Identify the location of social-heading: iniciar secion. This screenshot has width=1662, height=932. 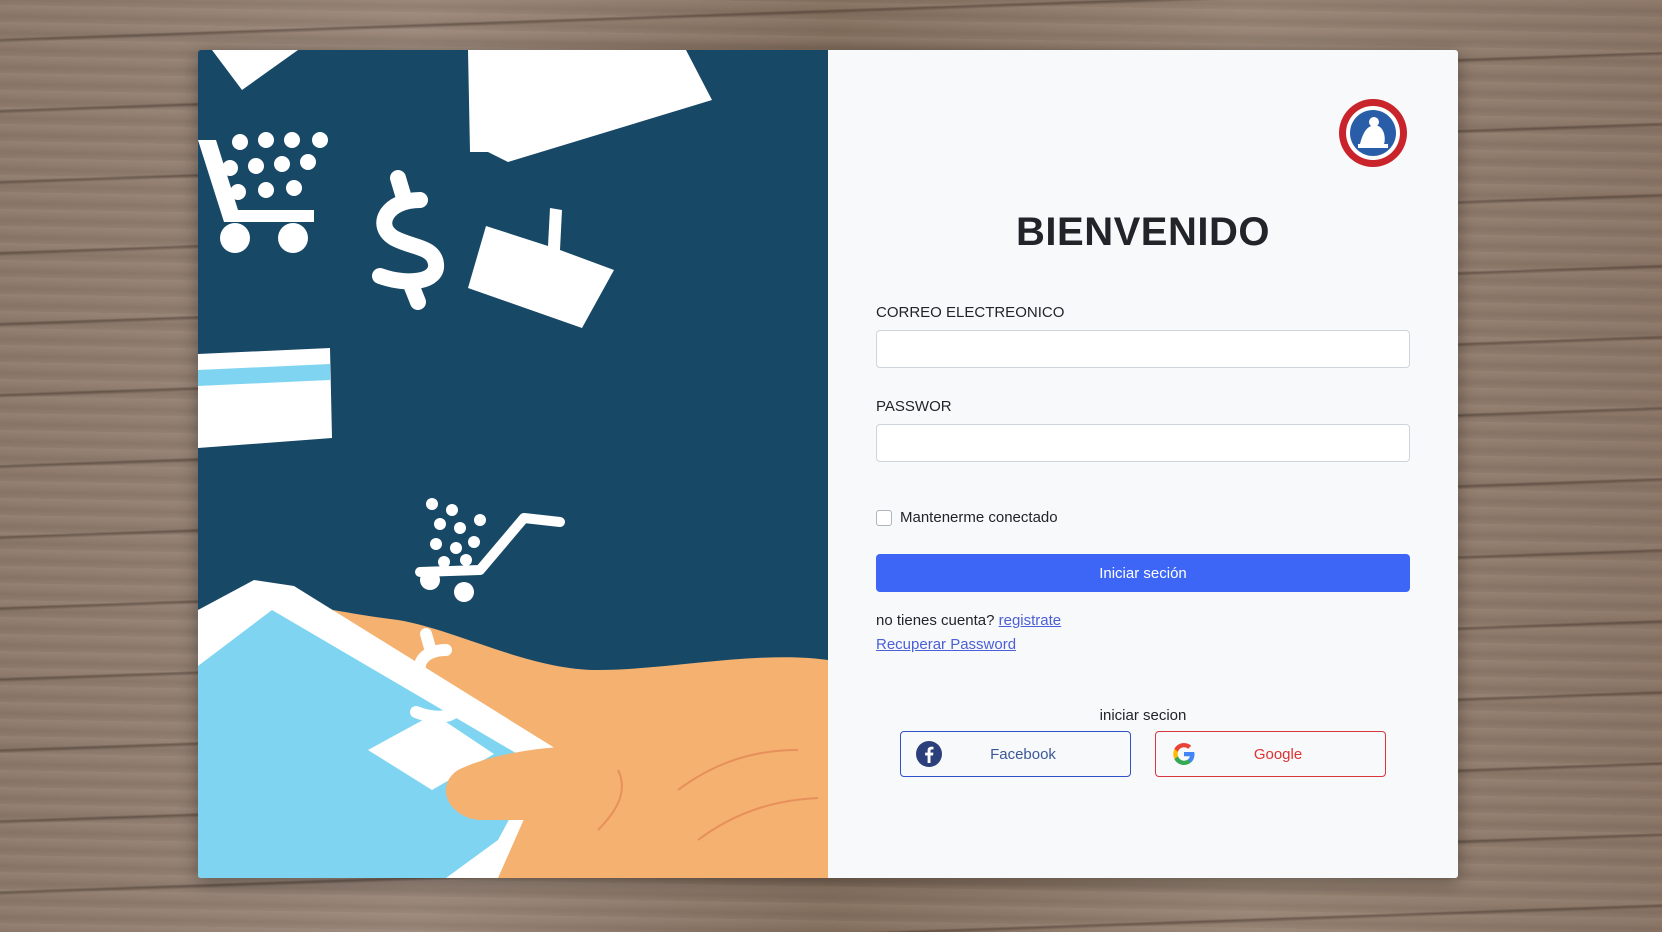
(1143, 715).